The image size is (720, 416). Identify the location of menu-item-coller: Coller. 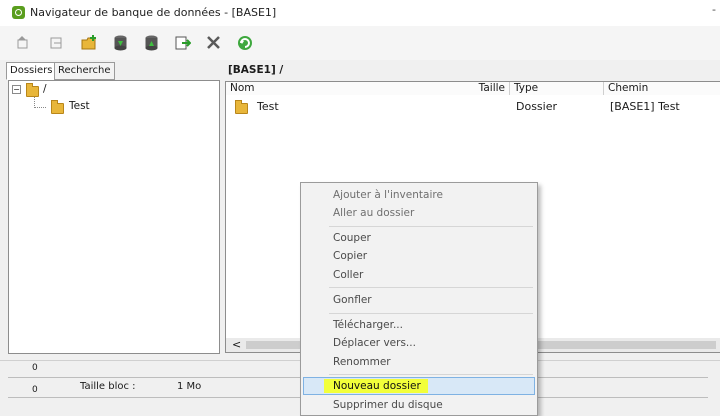
(348, 275).